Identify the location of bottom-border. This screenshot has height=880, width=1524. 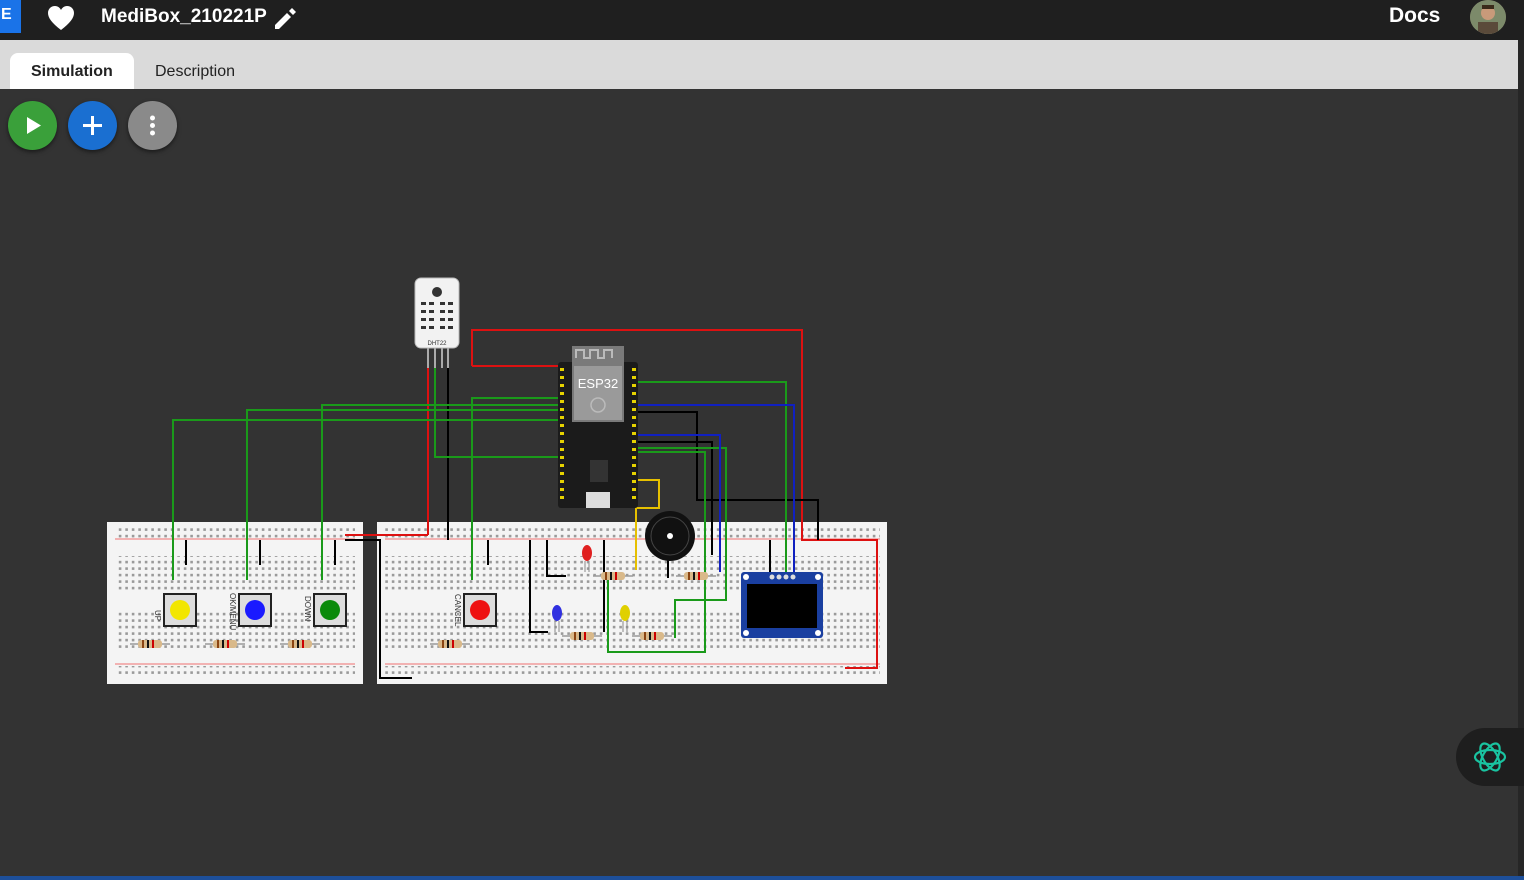
(762, 878).